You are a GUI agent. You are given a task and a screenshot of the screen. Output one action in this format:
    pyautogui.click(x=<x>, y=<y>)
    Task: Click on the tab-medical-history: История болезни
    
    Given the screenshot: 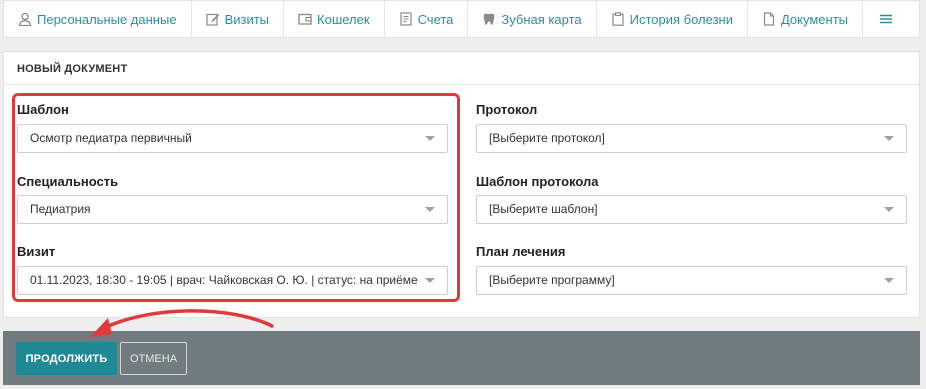 What is the action you would take?
    pyautogui.click(x=672, y=19)
    